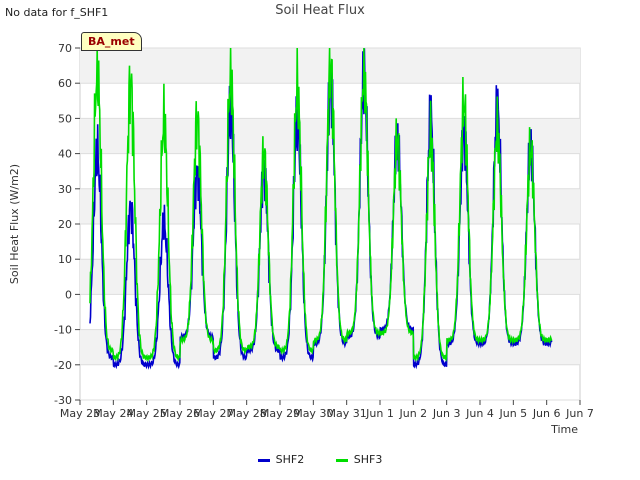  Describe the element at coordinates (290, 459) in the screenshot. I see `legend-label-shf2: SHF2` at that location.